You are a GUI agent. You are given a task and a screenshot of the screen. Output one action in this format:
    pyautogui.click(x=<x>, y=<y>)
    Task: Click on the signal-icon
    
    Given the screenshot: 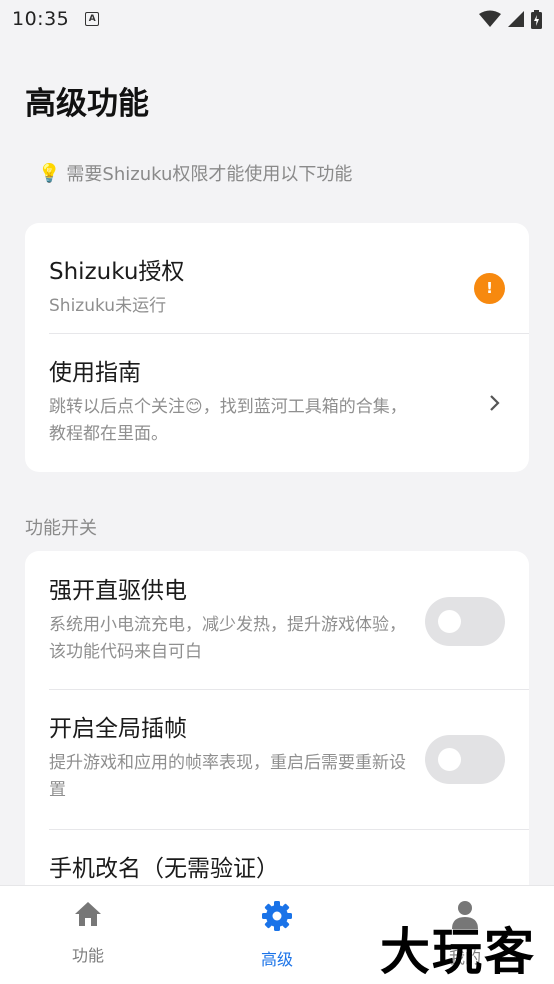 What is the action you would take?
    pyautogui.click(x=516, y=19)
    